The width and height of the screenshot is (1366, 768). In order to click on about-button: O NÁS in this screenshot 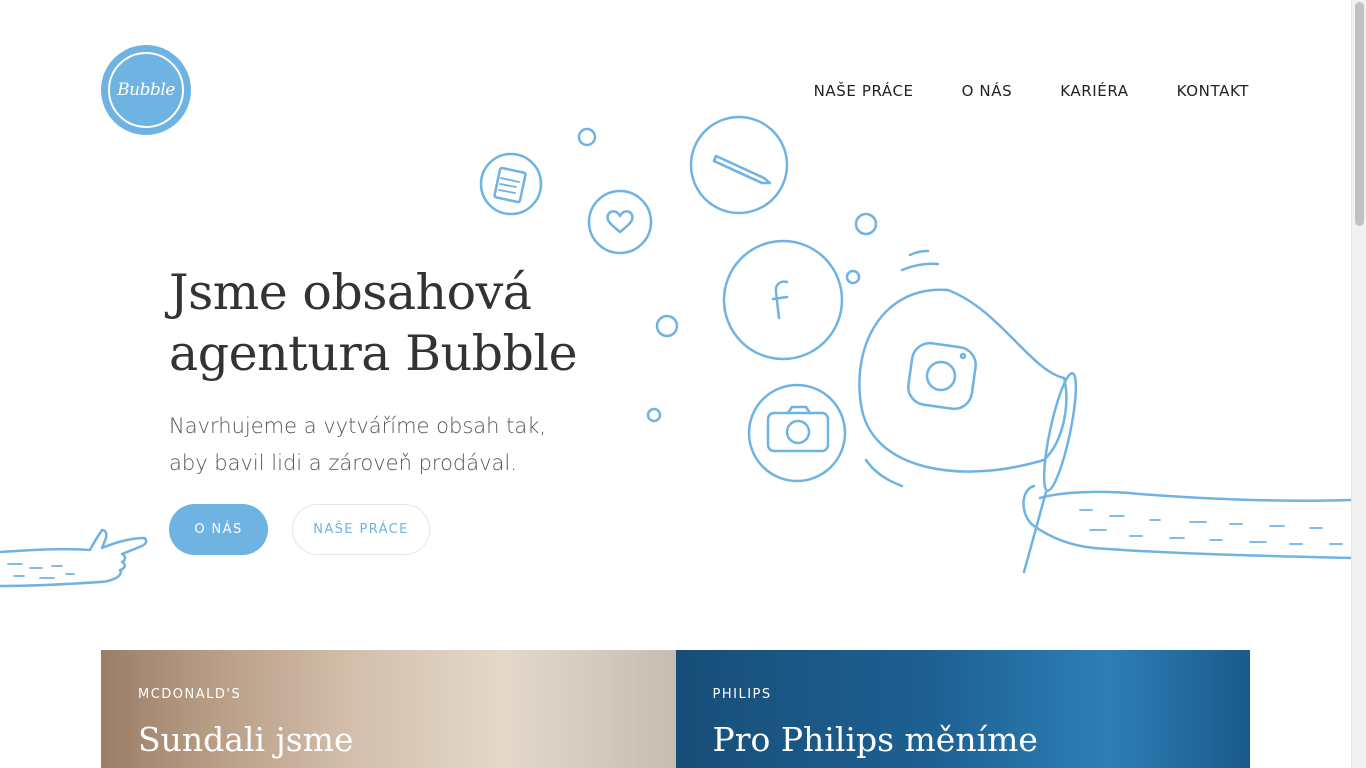, I will do `click(218, 529)`.